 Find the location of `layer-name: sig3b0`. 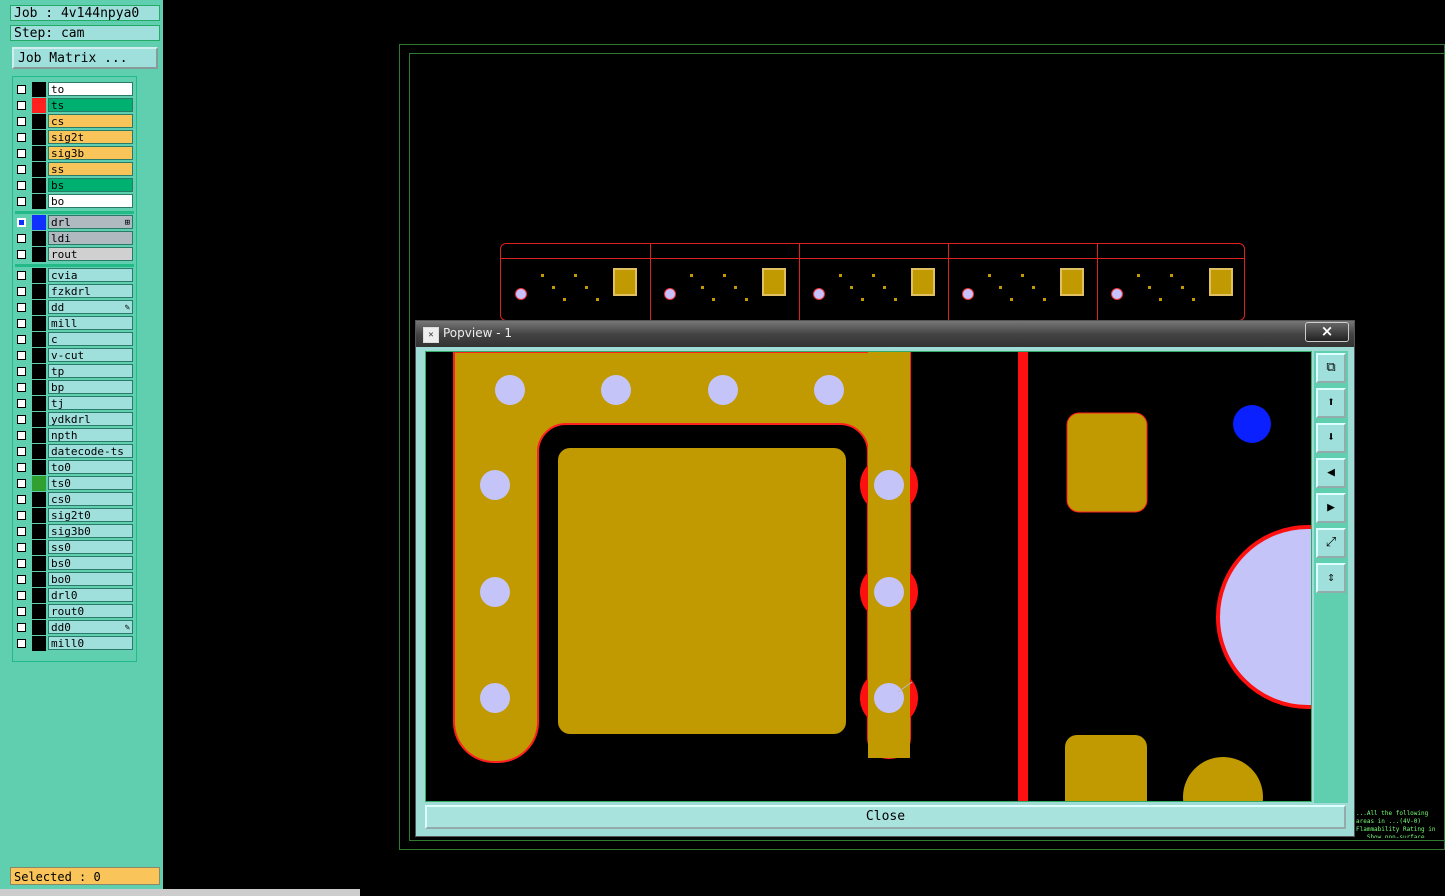

layer-name: sig3b0 is located at coordinates (90, 531).